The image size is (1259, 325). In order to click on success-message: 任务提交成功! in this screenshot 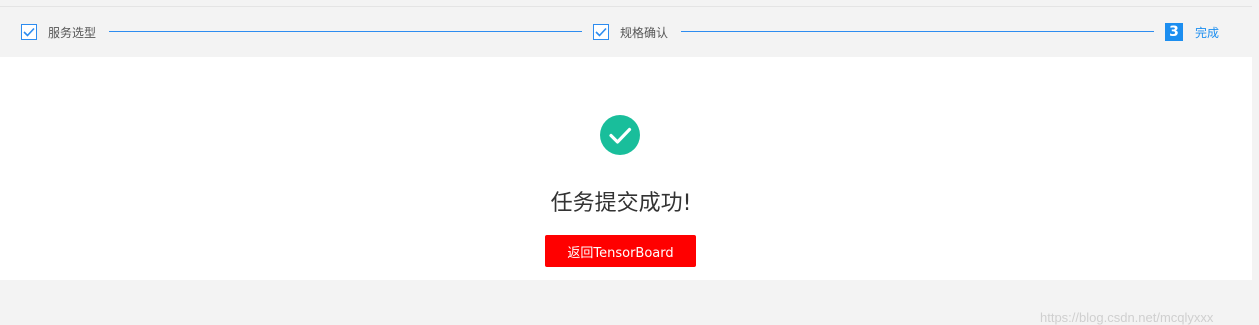, I will do `click(621, 203)`.